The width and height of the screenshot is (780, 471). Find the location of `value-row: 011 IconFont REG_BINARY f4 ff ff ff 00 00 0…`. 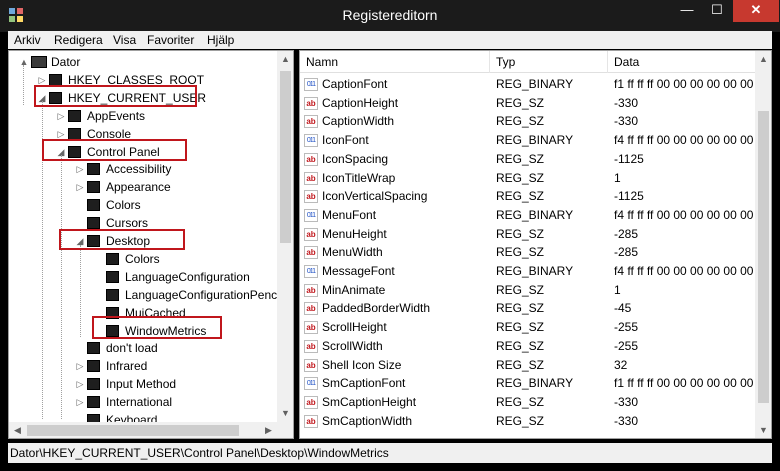

value-row: 011 IconFont REG_BINARY f4 ff ff ff 00 00 0… is located at coordinates (528, 140).